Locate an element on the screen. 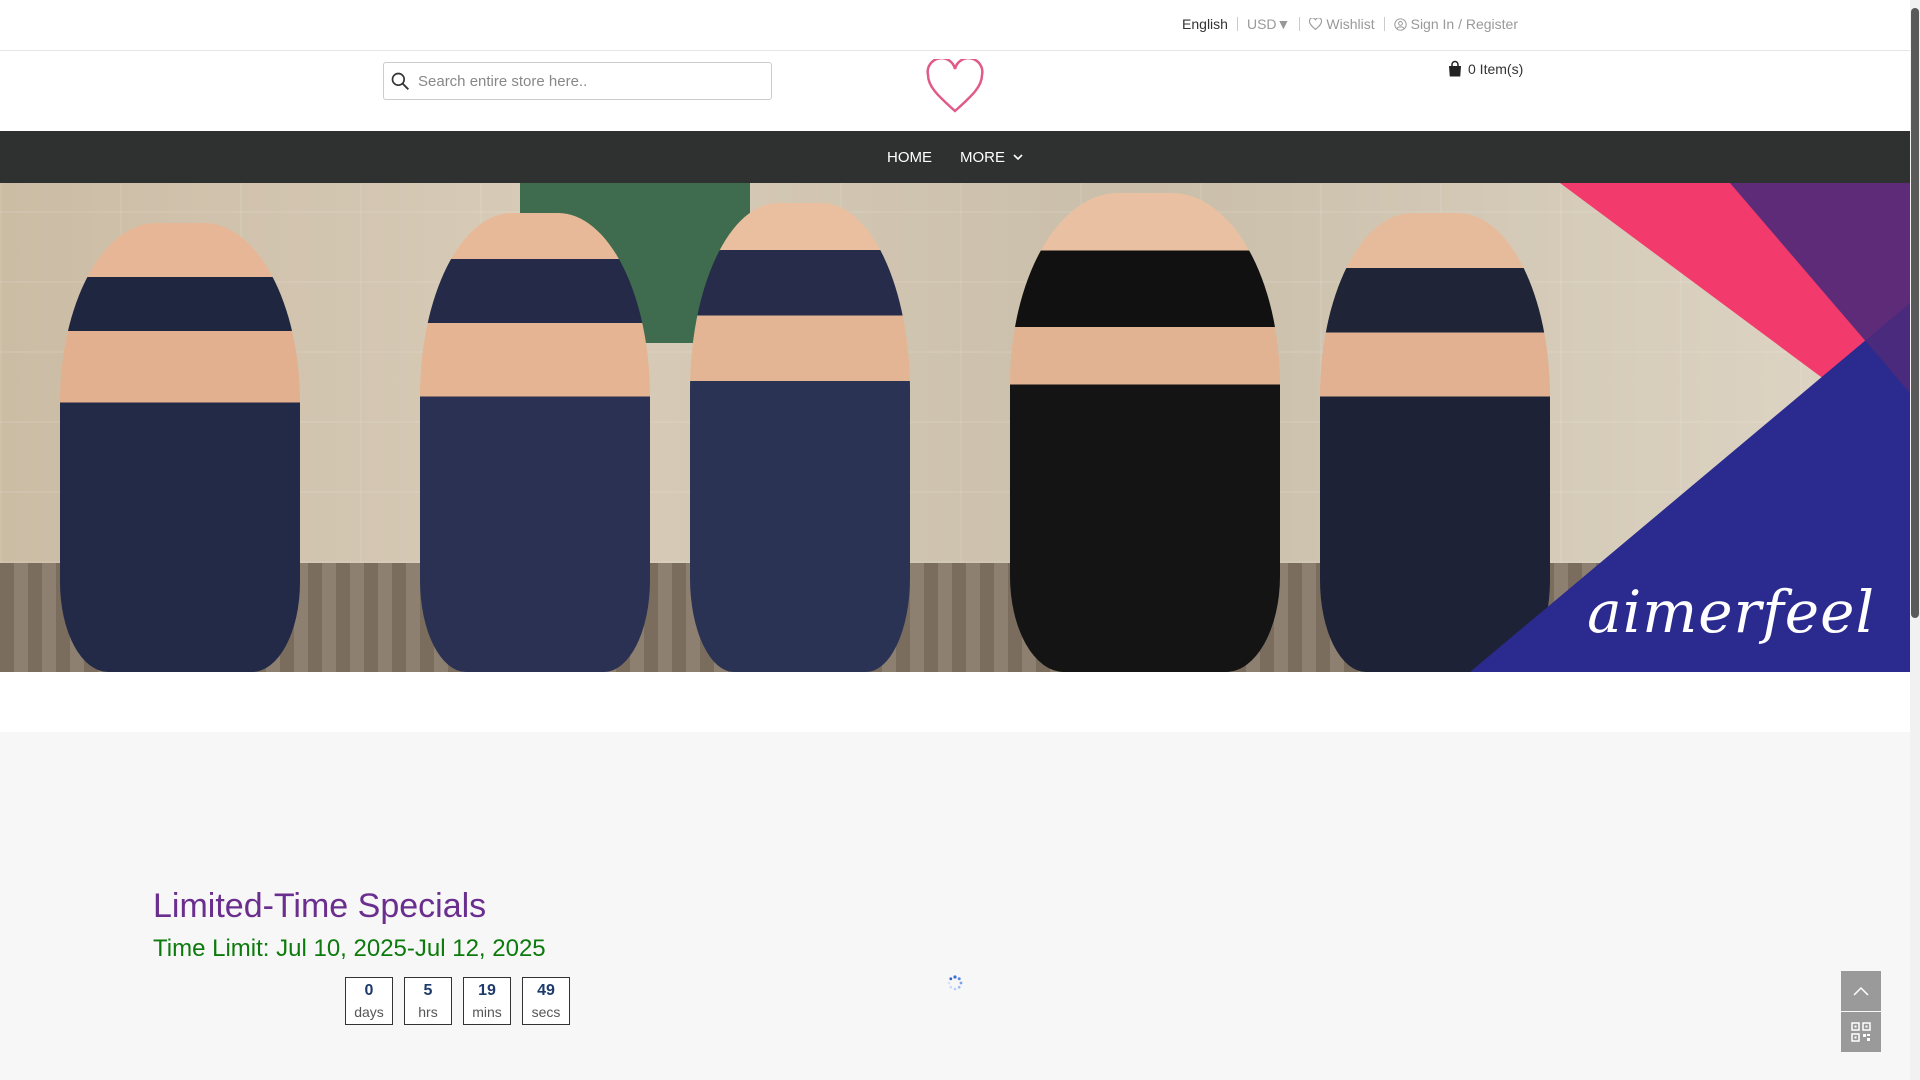  cart-count: 0 Item(s) is located at coordinates (1496, 69).